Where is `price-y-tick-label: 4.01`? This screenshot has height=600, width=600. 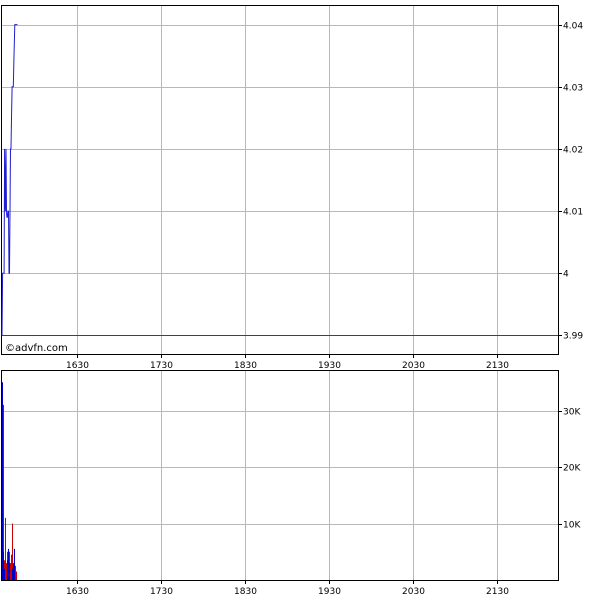
price-y-tick-label: 4.01 is located at coordinates (573, 213).